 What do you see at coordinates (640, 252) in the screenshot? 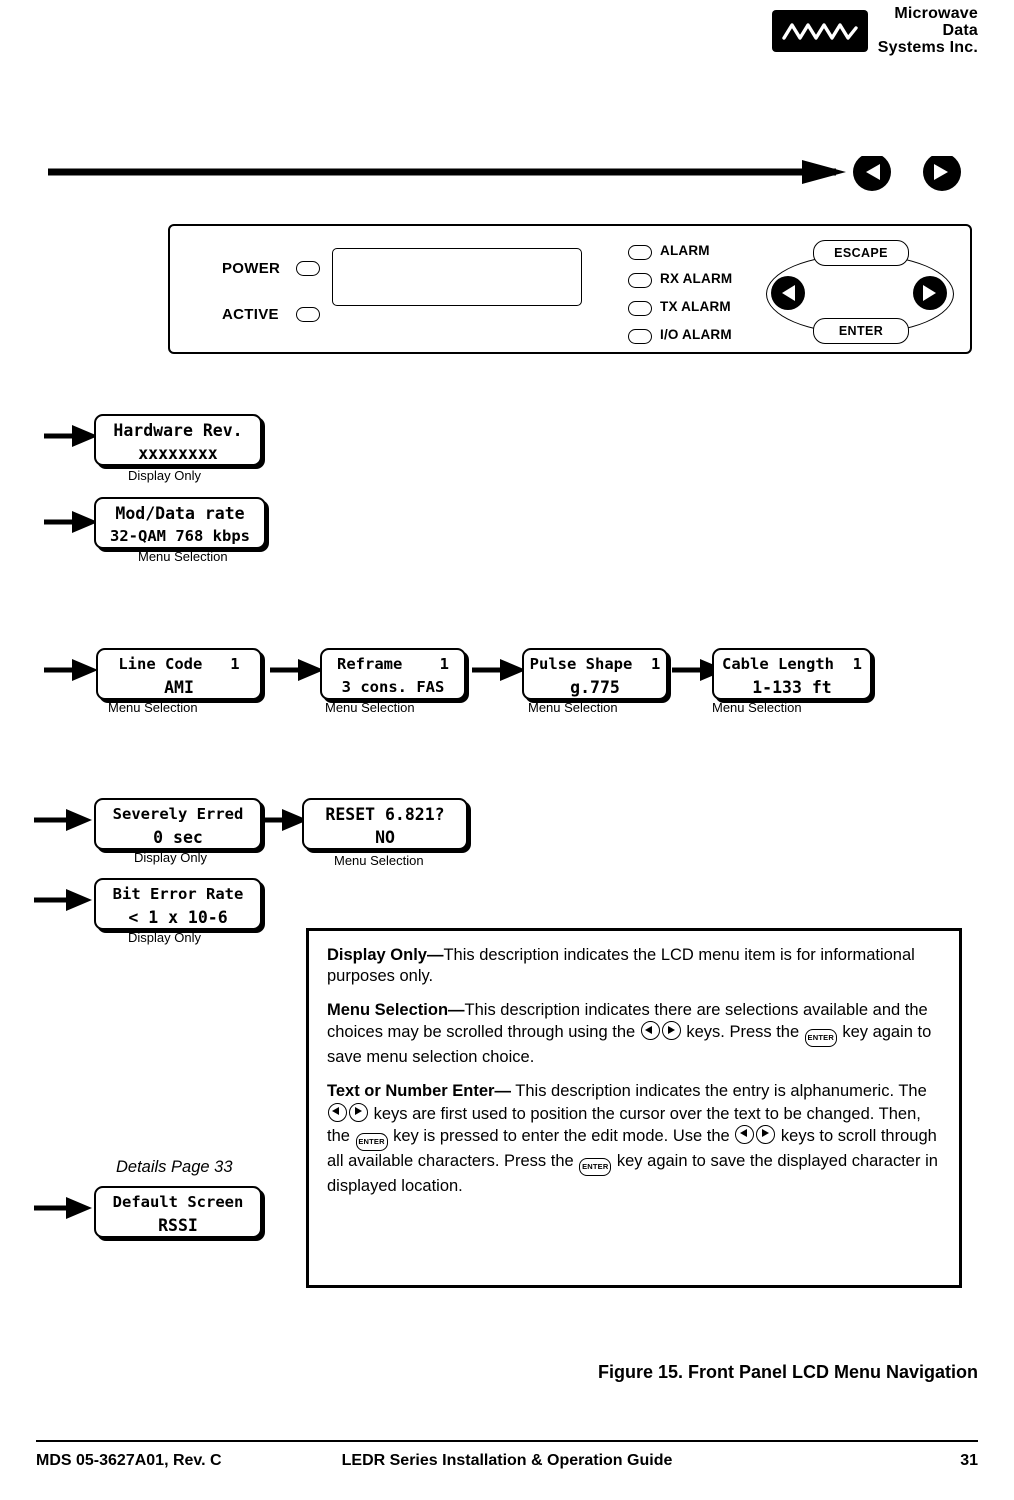
I see `alarm-led` at bounding box center [640, 252].